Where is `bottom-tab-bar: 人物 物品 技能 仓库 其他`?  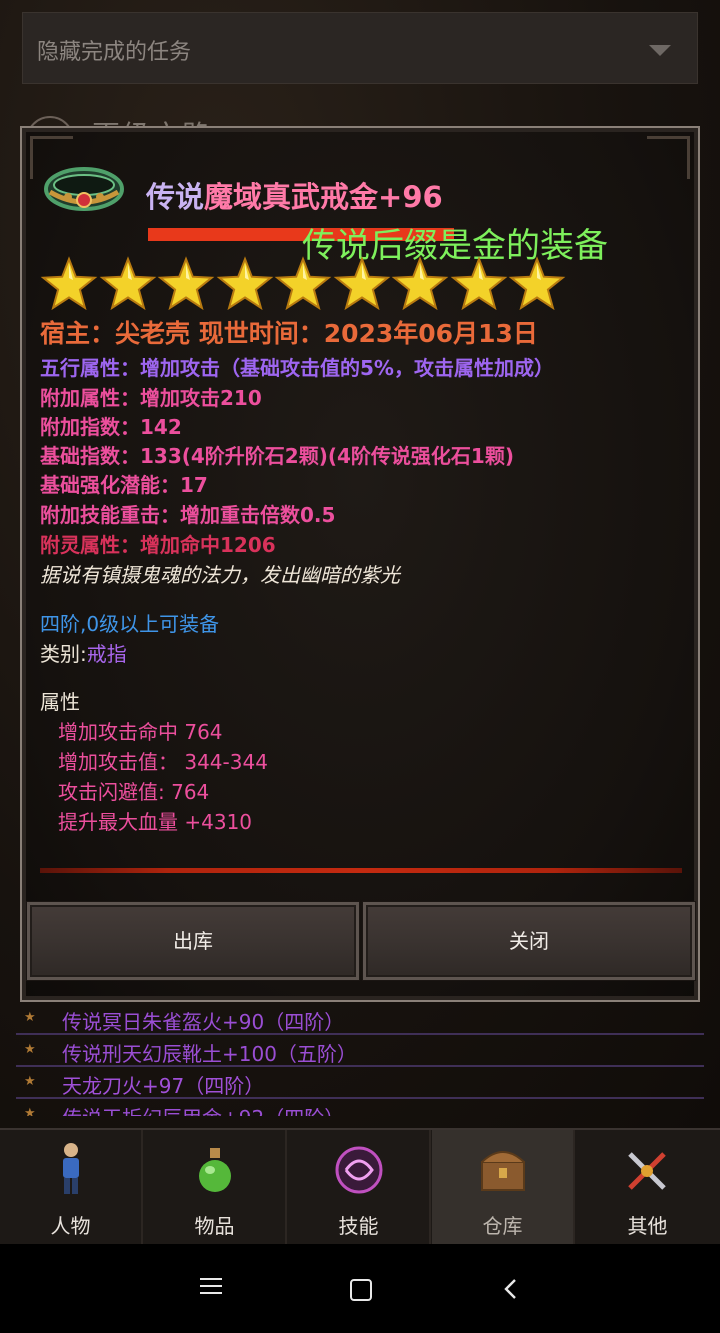 bottom-tab-bar: 人物 物品 技能 仓库 其他 is located at coordinates (360, 1187).